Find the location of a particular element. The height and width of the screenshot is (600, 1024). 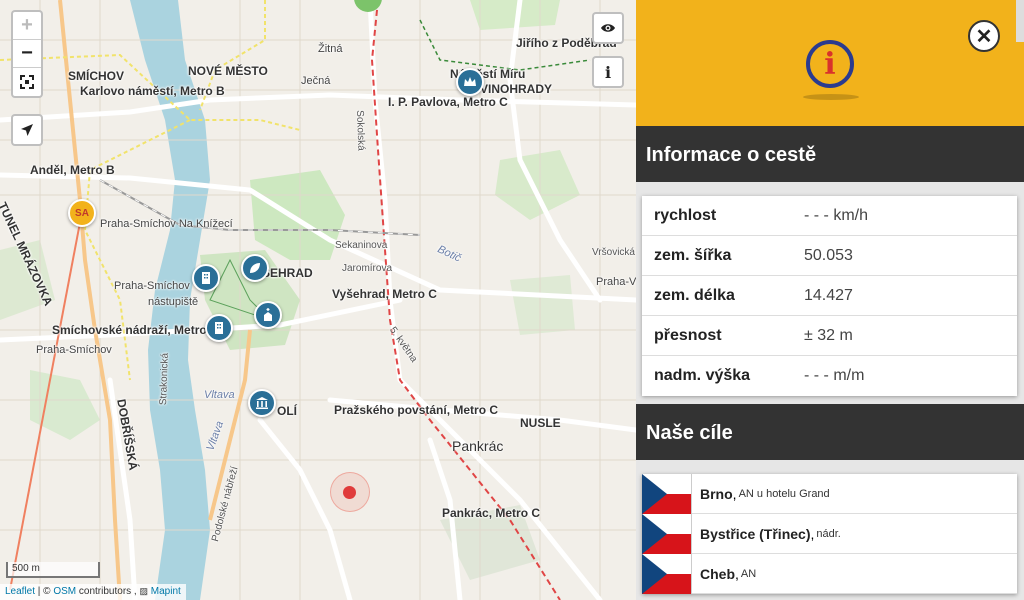

attribution-contributors: contributors , is located at coordinates (108, 591).